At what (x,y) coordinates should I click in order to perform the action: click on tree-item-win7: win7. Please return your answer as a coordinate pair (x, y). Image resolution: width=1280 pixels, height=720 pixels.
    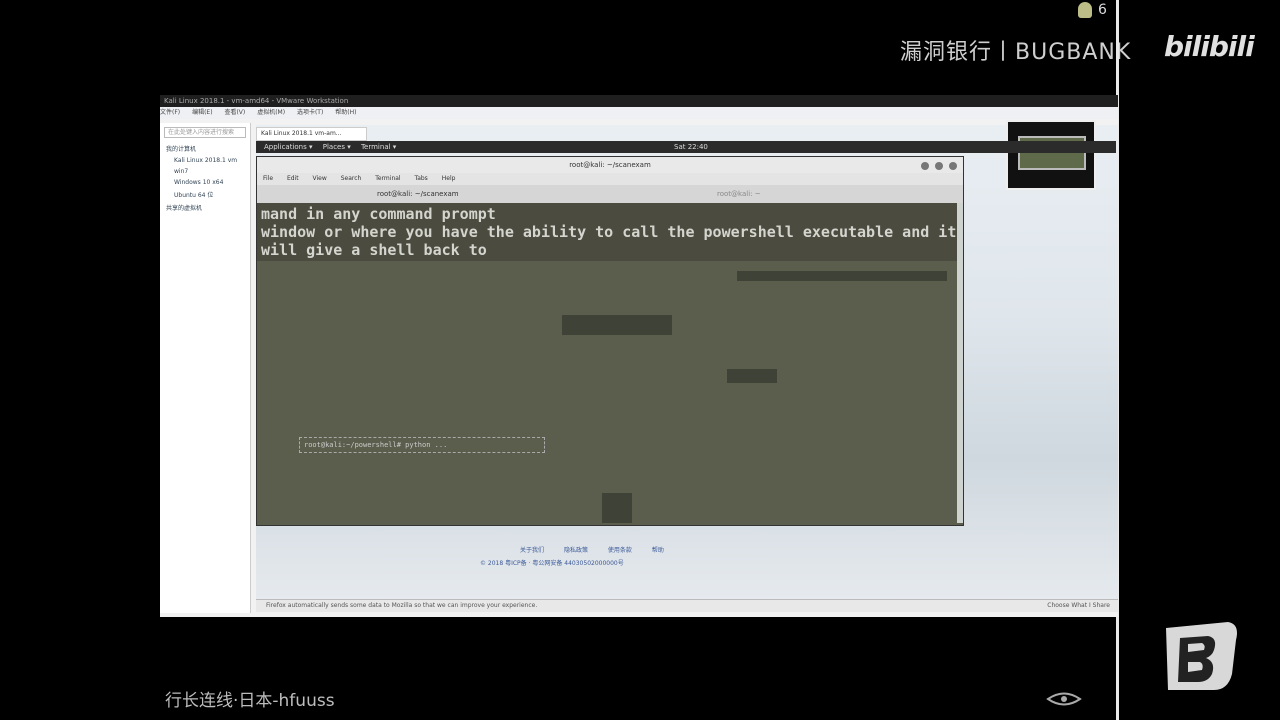
    Looking at the image, I should click on (205, 171).